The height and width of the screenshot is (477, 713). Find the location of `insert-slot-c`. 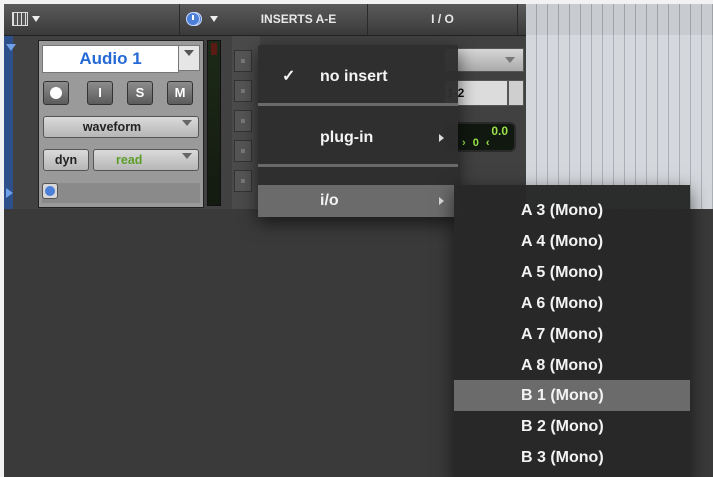

insert-slot-c is located at coordinates (243, 121).